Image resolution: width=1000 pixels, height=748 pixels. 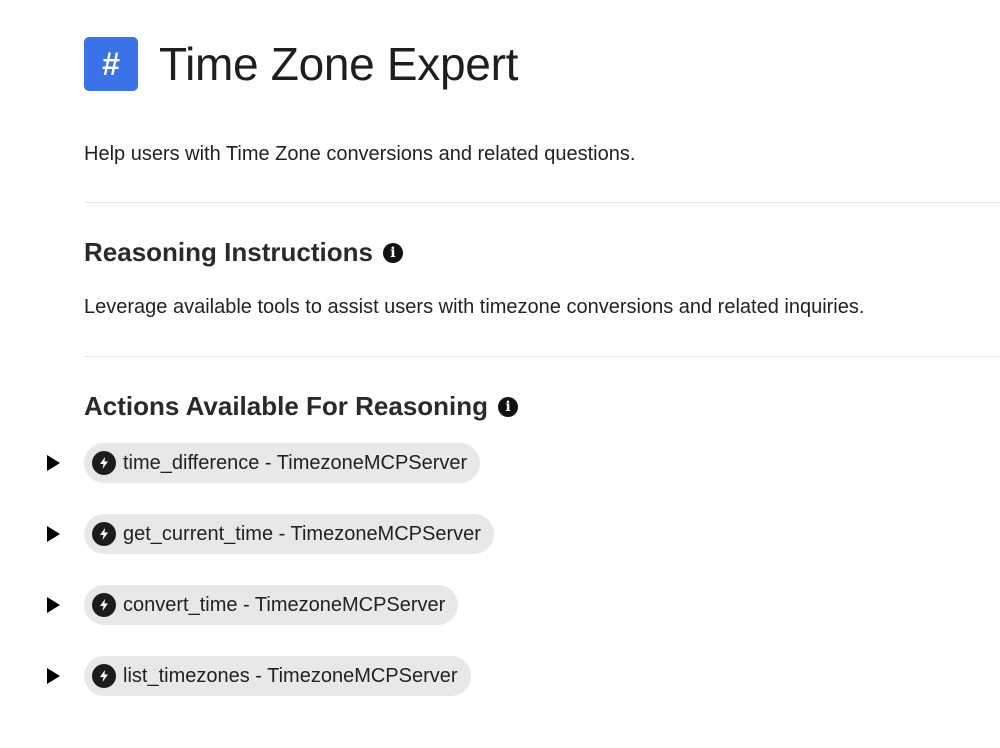 What do you see at coordinates (295, 462) in the screenshot?
I see `action-label: time_difference - TimezoneMCPServer` at bounding box center [295, 462].